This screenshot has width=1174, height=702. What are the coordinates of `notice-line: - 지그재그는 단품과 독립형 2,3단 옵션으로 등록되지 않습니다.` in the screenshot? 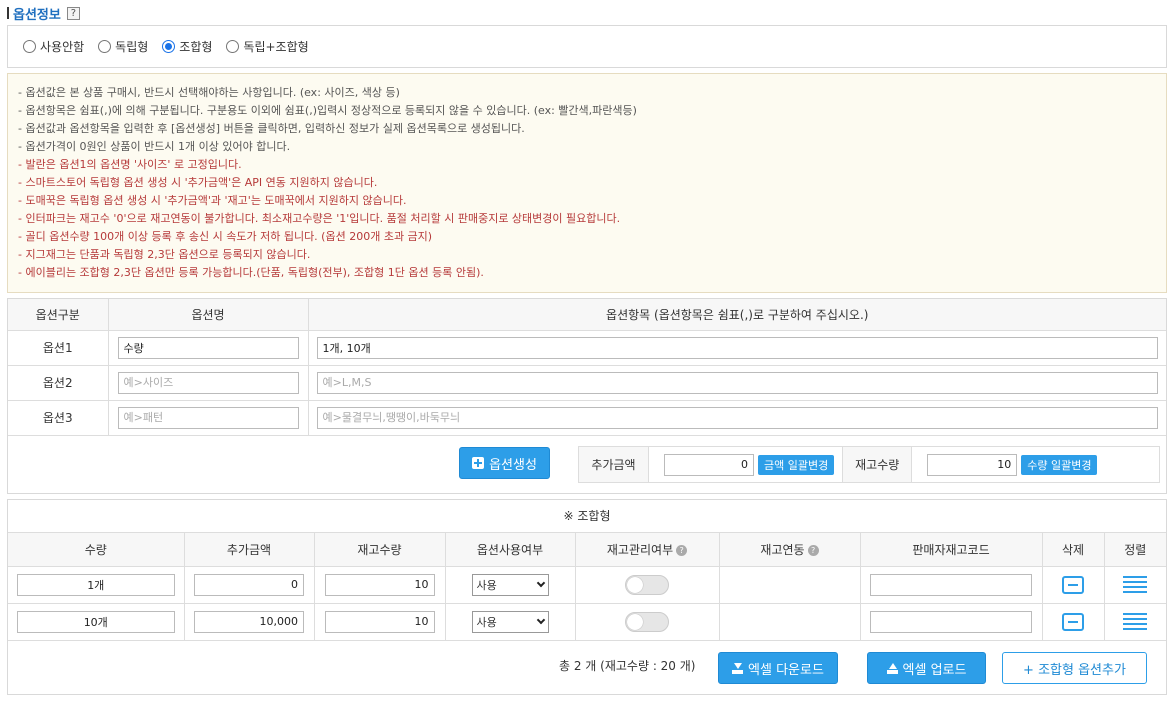 It's located at (164, 254).